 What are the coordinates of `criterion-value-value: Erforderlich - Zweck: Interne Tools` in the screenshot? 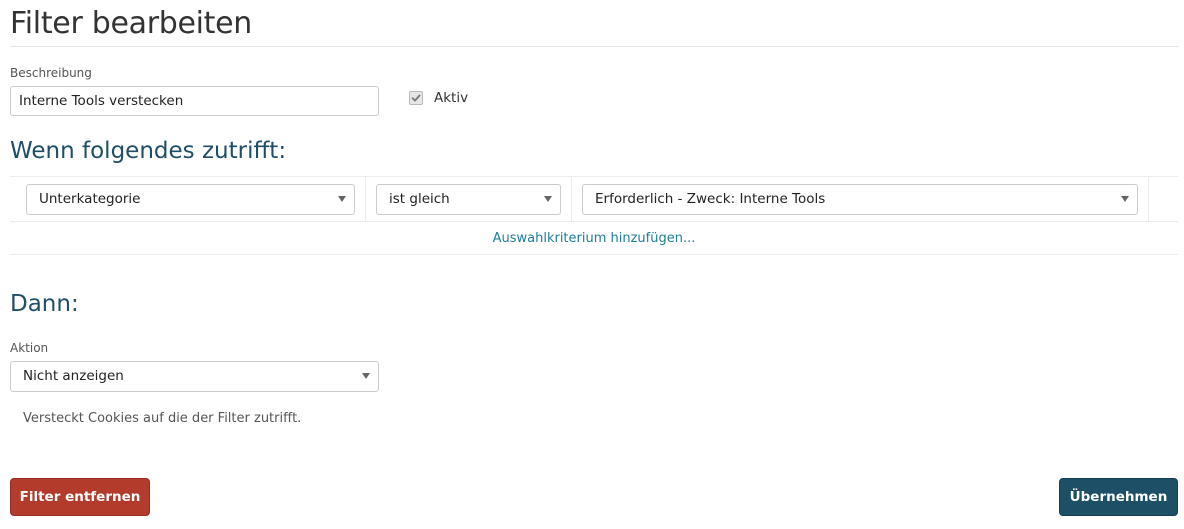 It's located at (710, 199).